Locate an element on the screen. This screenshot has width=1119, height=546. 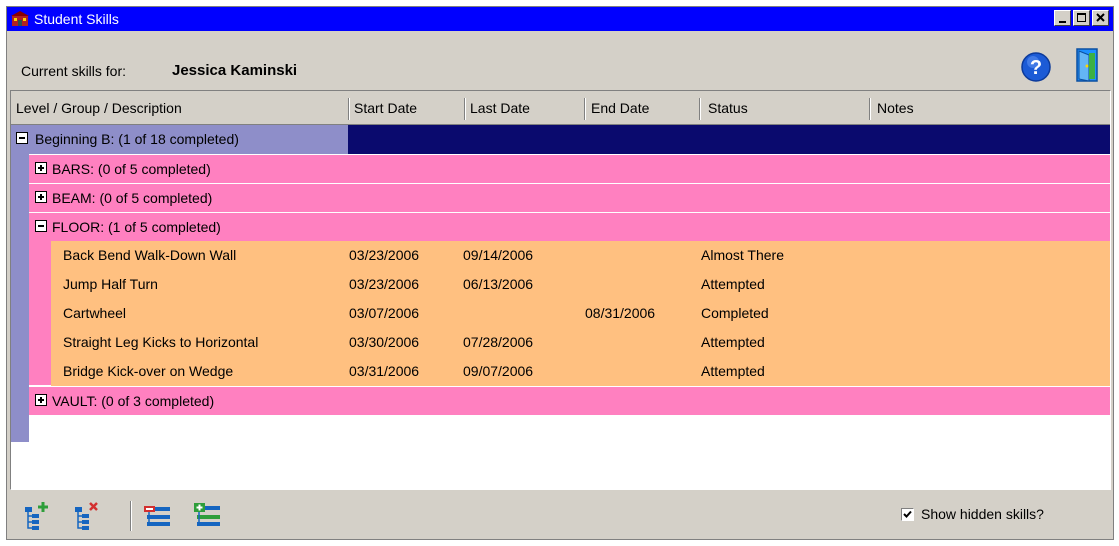
app-icon is located at coordinates (20, 19).